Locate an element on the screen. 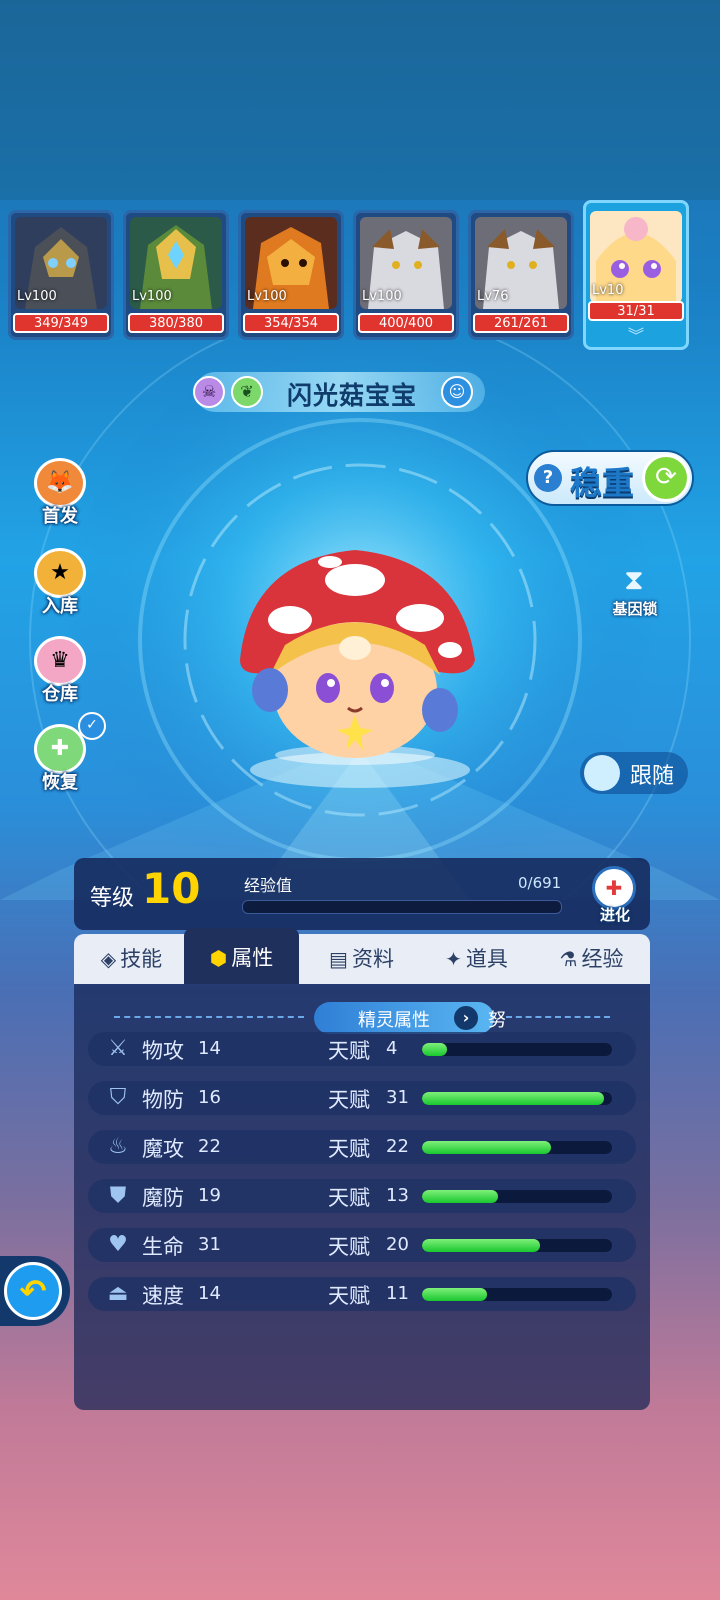 This screenshot has width=720, height=1600. store-button: ★ 入库 is located at coordinates (60, 585).